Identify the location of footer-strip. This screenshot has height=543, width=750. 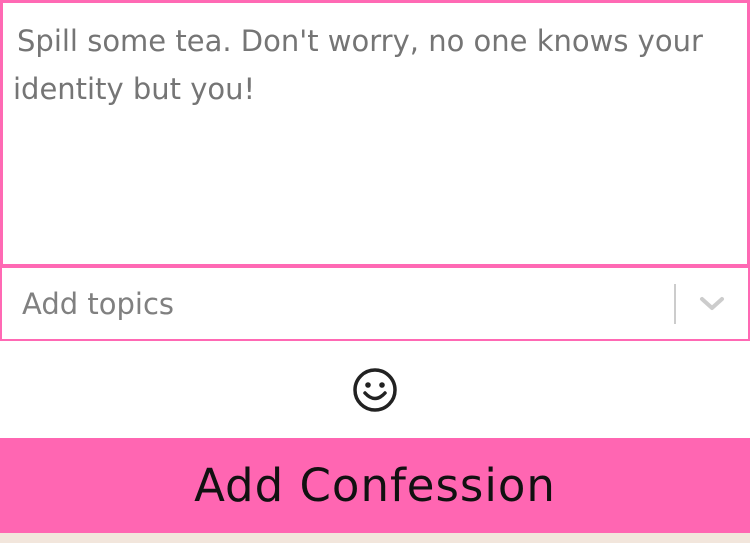
(375, 538).